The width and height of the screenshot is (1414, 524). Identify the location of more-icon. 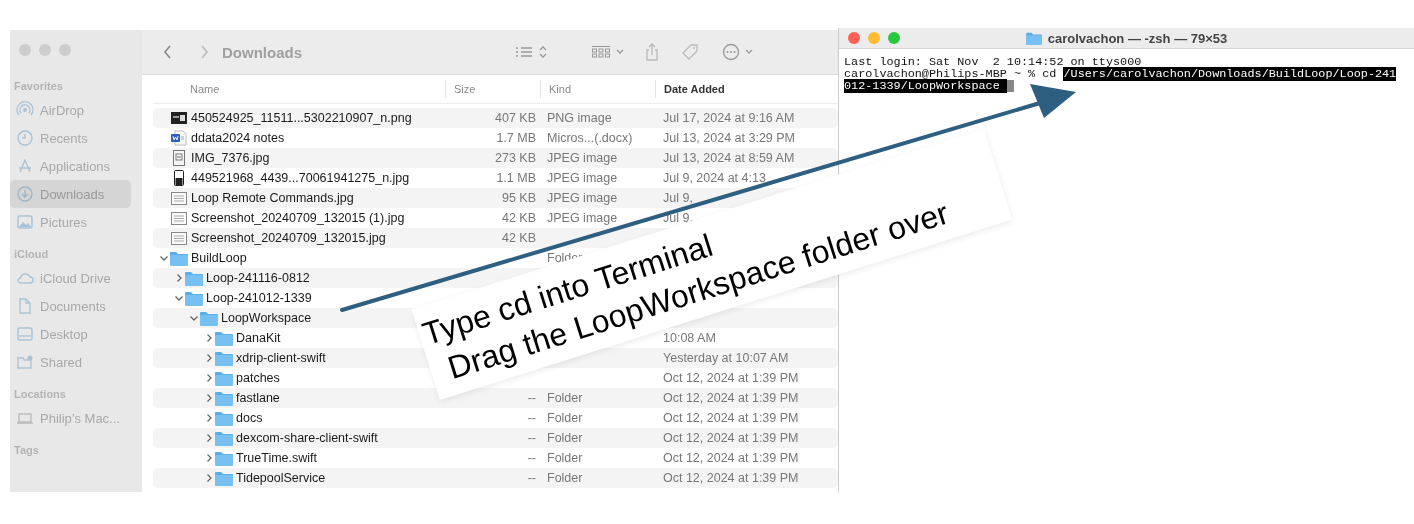
(731, 52).